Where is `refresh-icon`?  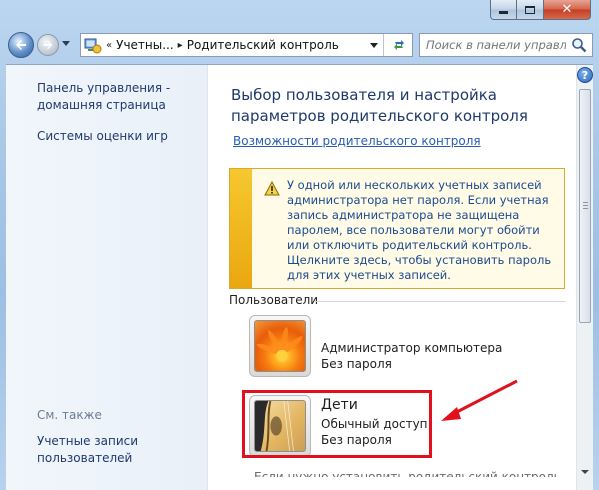 refresh-icon is located at coordinates (398, 45).